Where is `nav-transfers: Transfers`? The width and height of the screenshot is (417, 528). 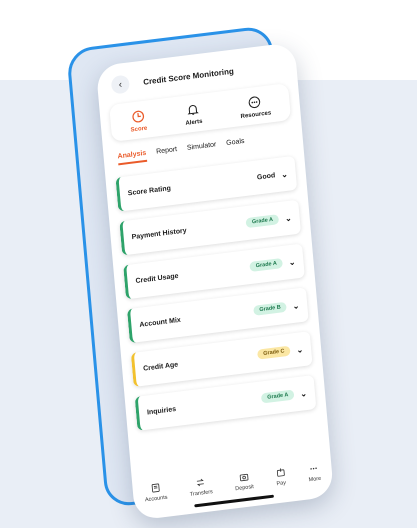 nav-transfers: Transfers is located at coordinates (201, 487).